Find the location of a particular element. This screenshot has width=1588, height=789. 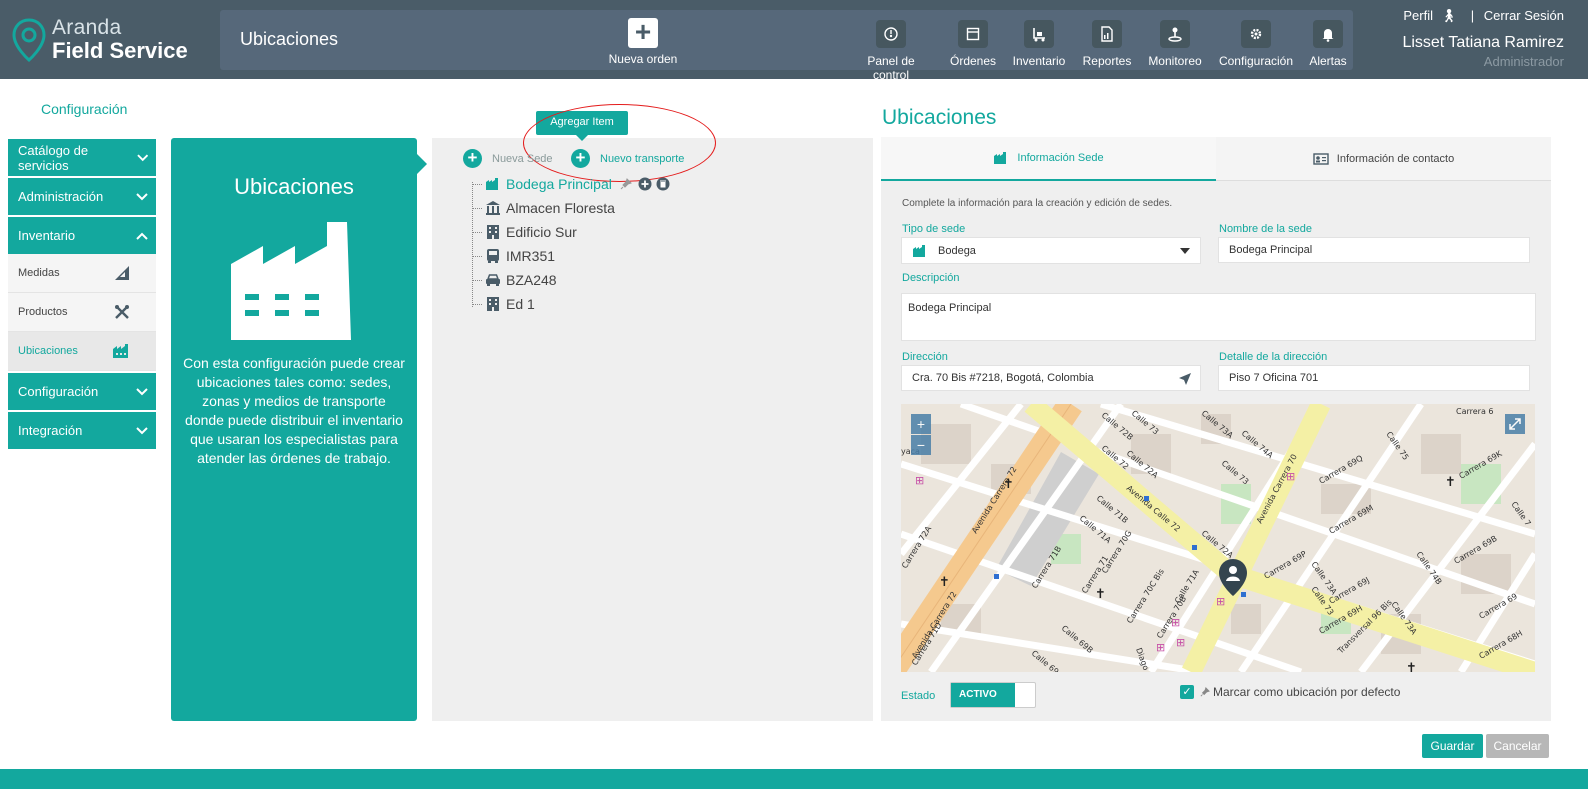

address-input: Cra. 70 Bis #7218, Bogotá, Colombia is located at coordinates (1051, 378).